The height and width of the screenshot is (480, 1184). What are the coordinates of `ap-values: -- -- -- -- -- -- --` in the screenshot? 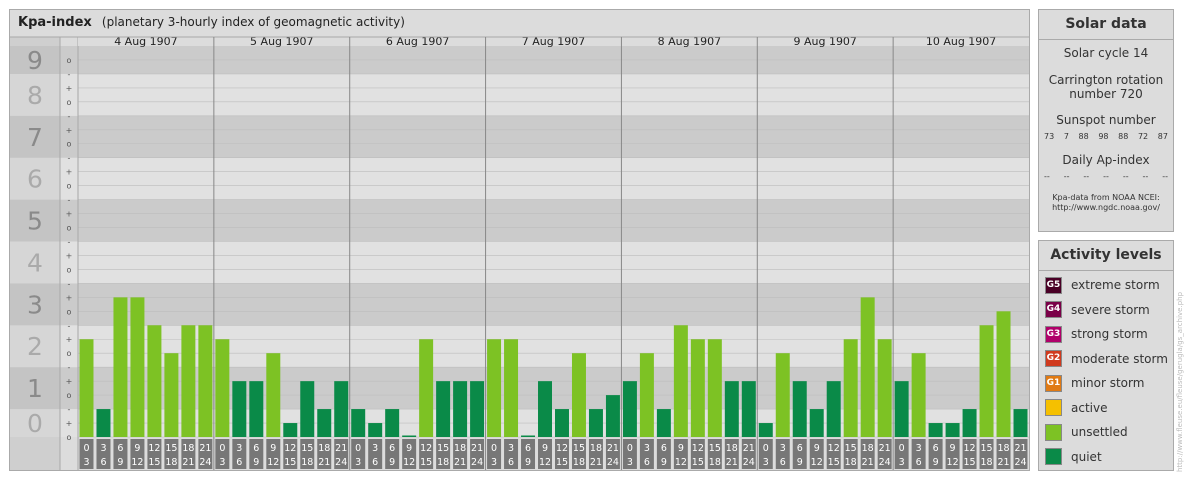 It's located at (1106, 176).